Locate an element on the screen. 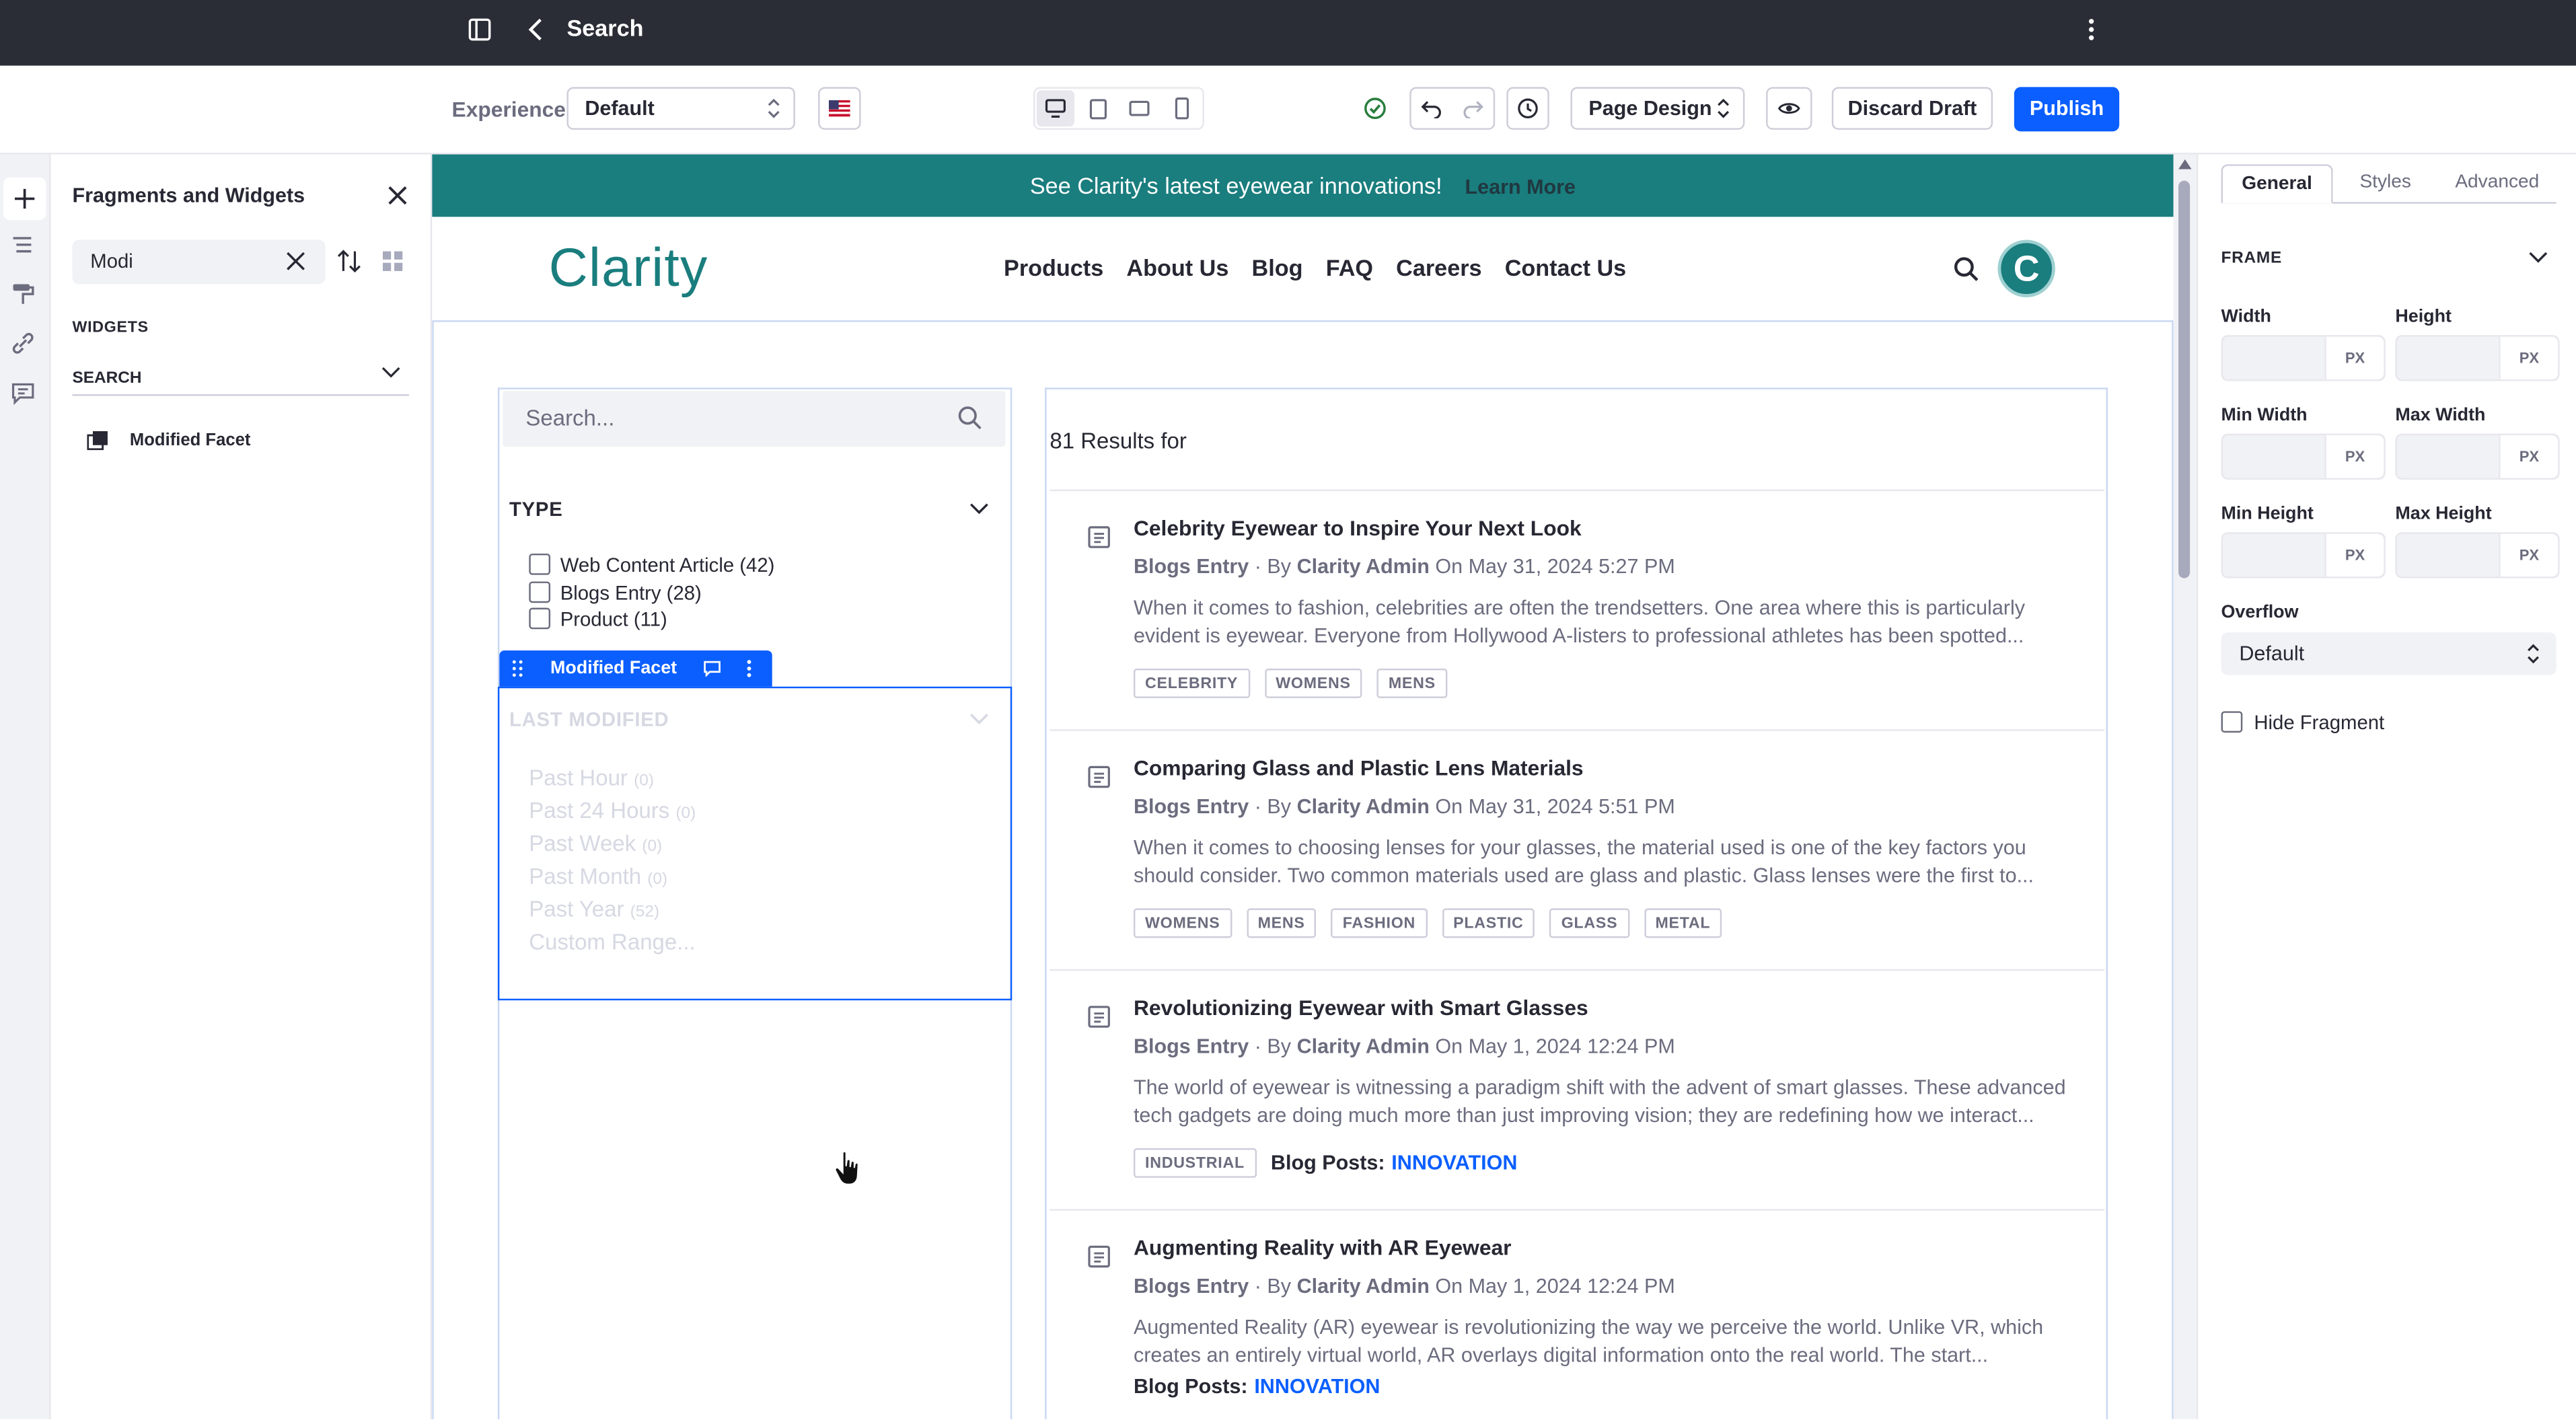 Image resolution: width=2576 pixels, height=1420 pixels. hide-fragment-checkbox is located at coordinates (2232, 722).